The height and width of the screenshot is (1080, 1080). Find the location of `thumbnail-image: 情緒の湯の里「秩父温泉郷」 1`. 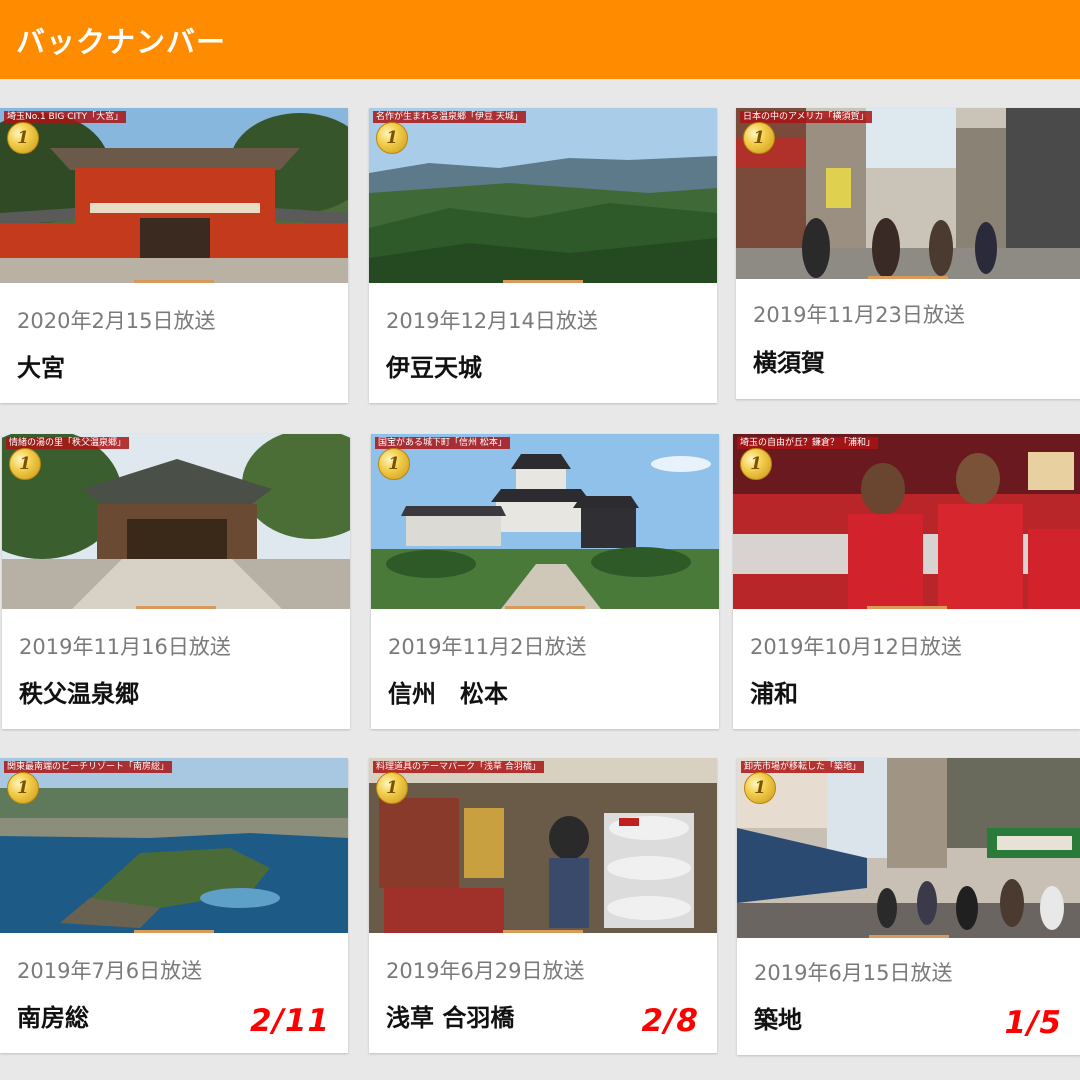

thumbnail-image: 情緒の湯の里「秩父温泉郷」 1 is located at coordinates (176, 521).